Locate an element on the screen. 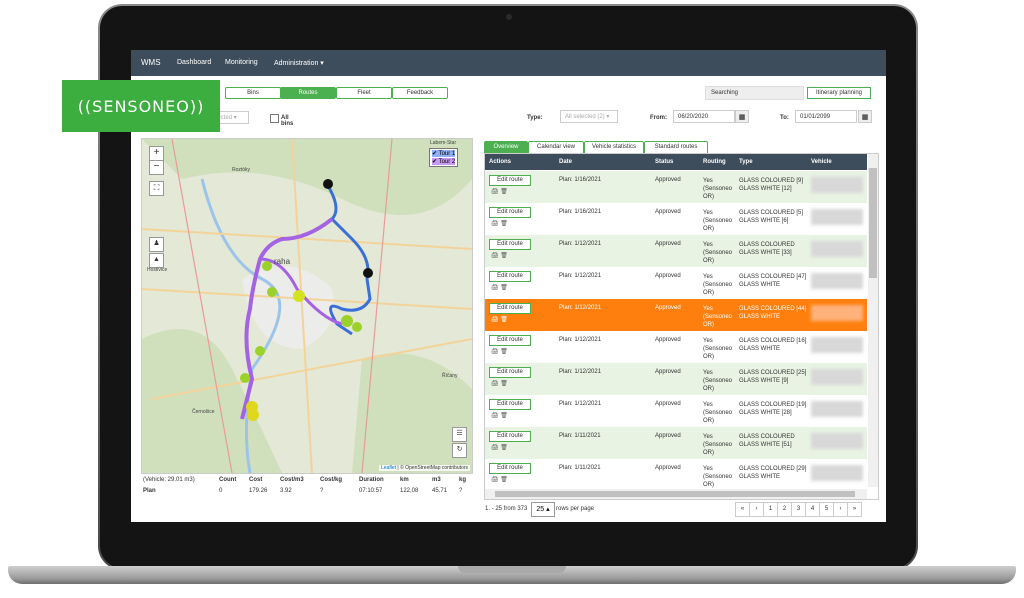  row-type: GLASS COLOURED [16] GLASS WHITE is located at coordinates (773, 345).